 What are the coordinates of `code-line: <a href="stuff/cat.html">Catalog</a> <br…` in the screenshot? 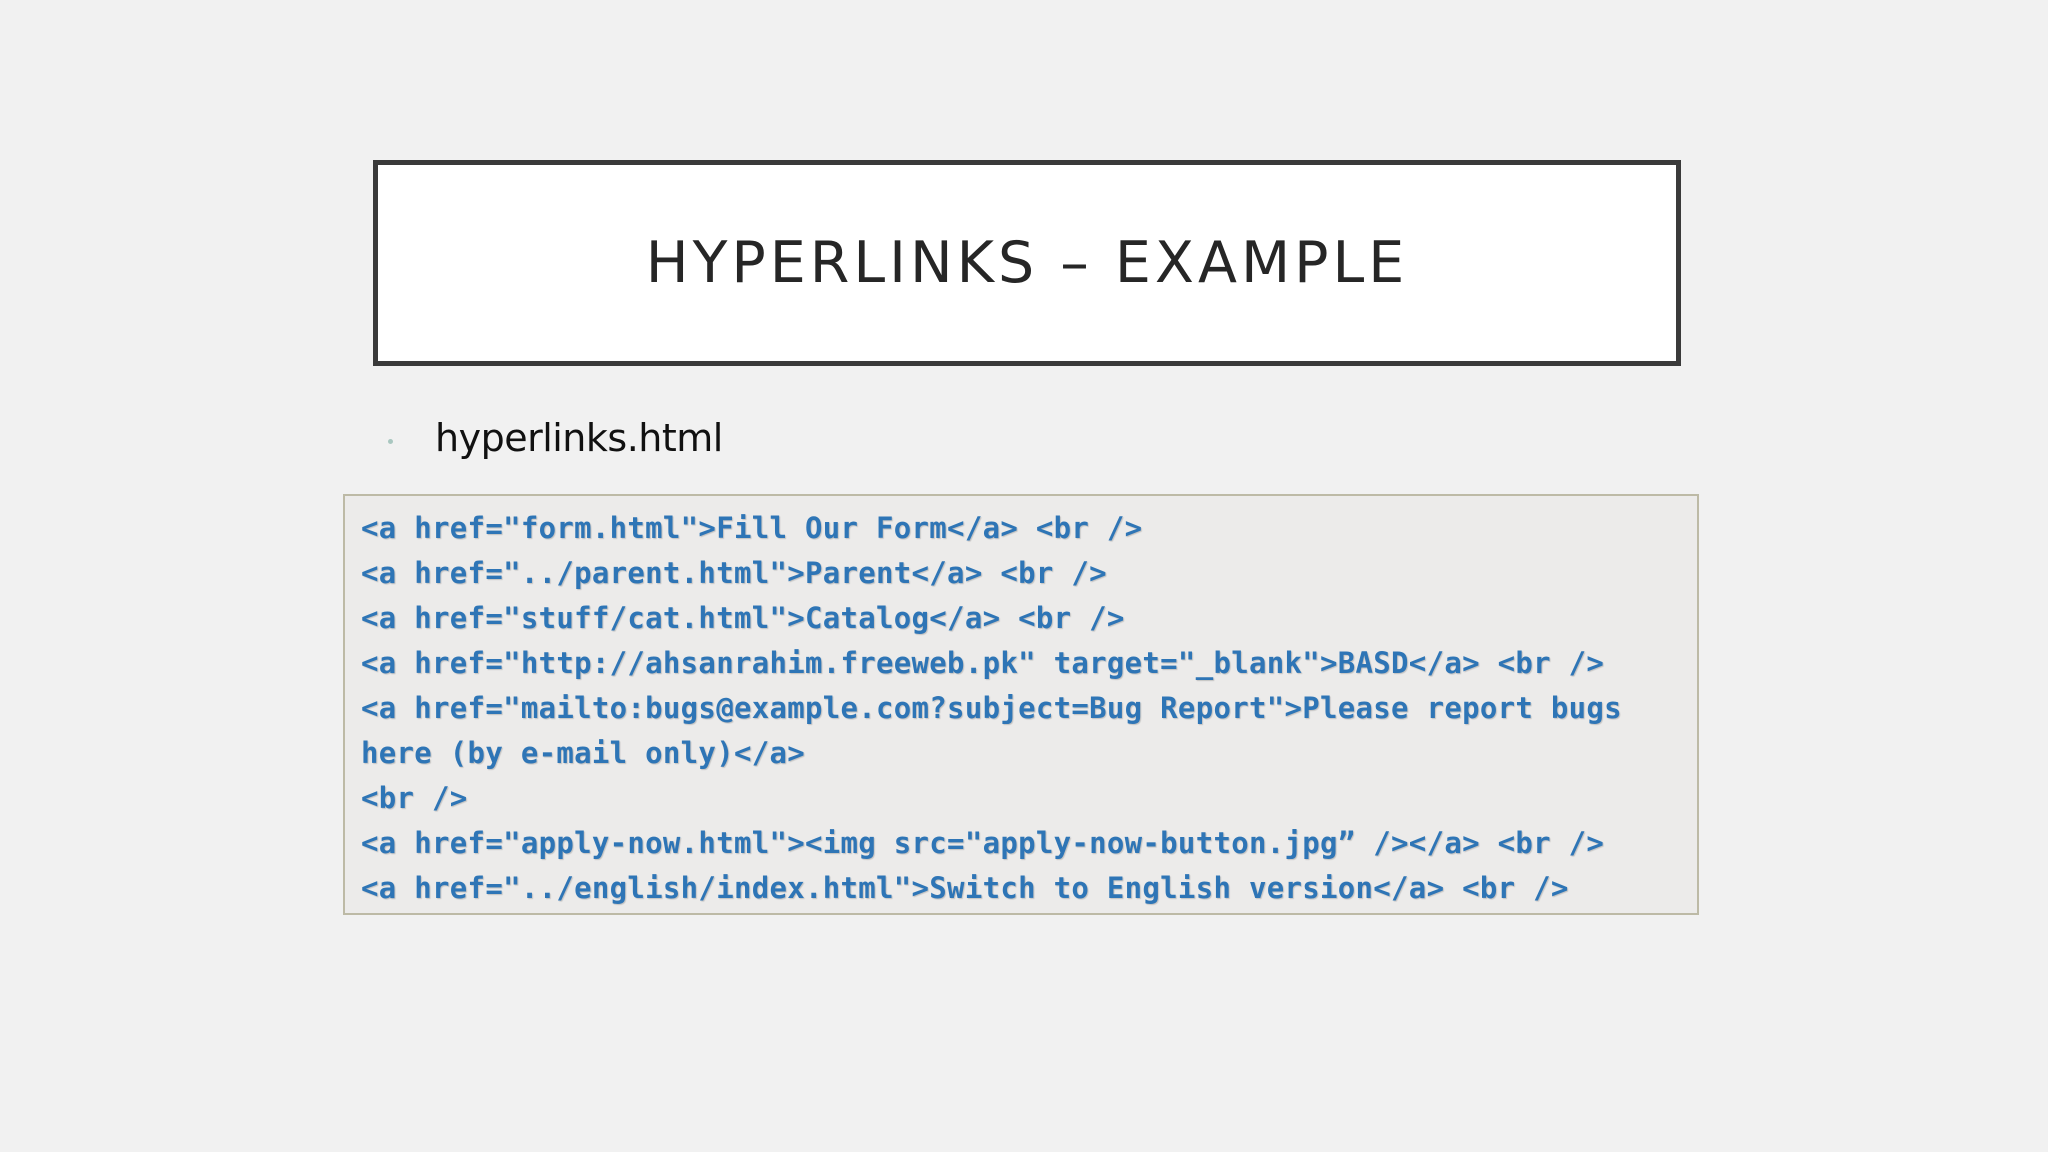 It's located at (743, 618).